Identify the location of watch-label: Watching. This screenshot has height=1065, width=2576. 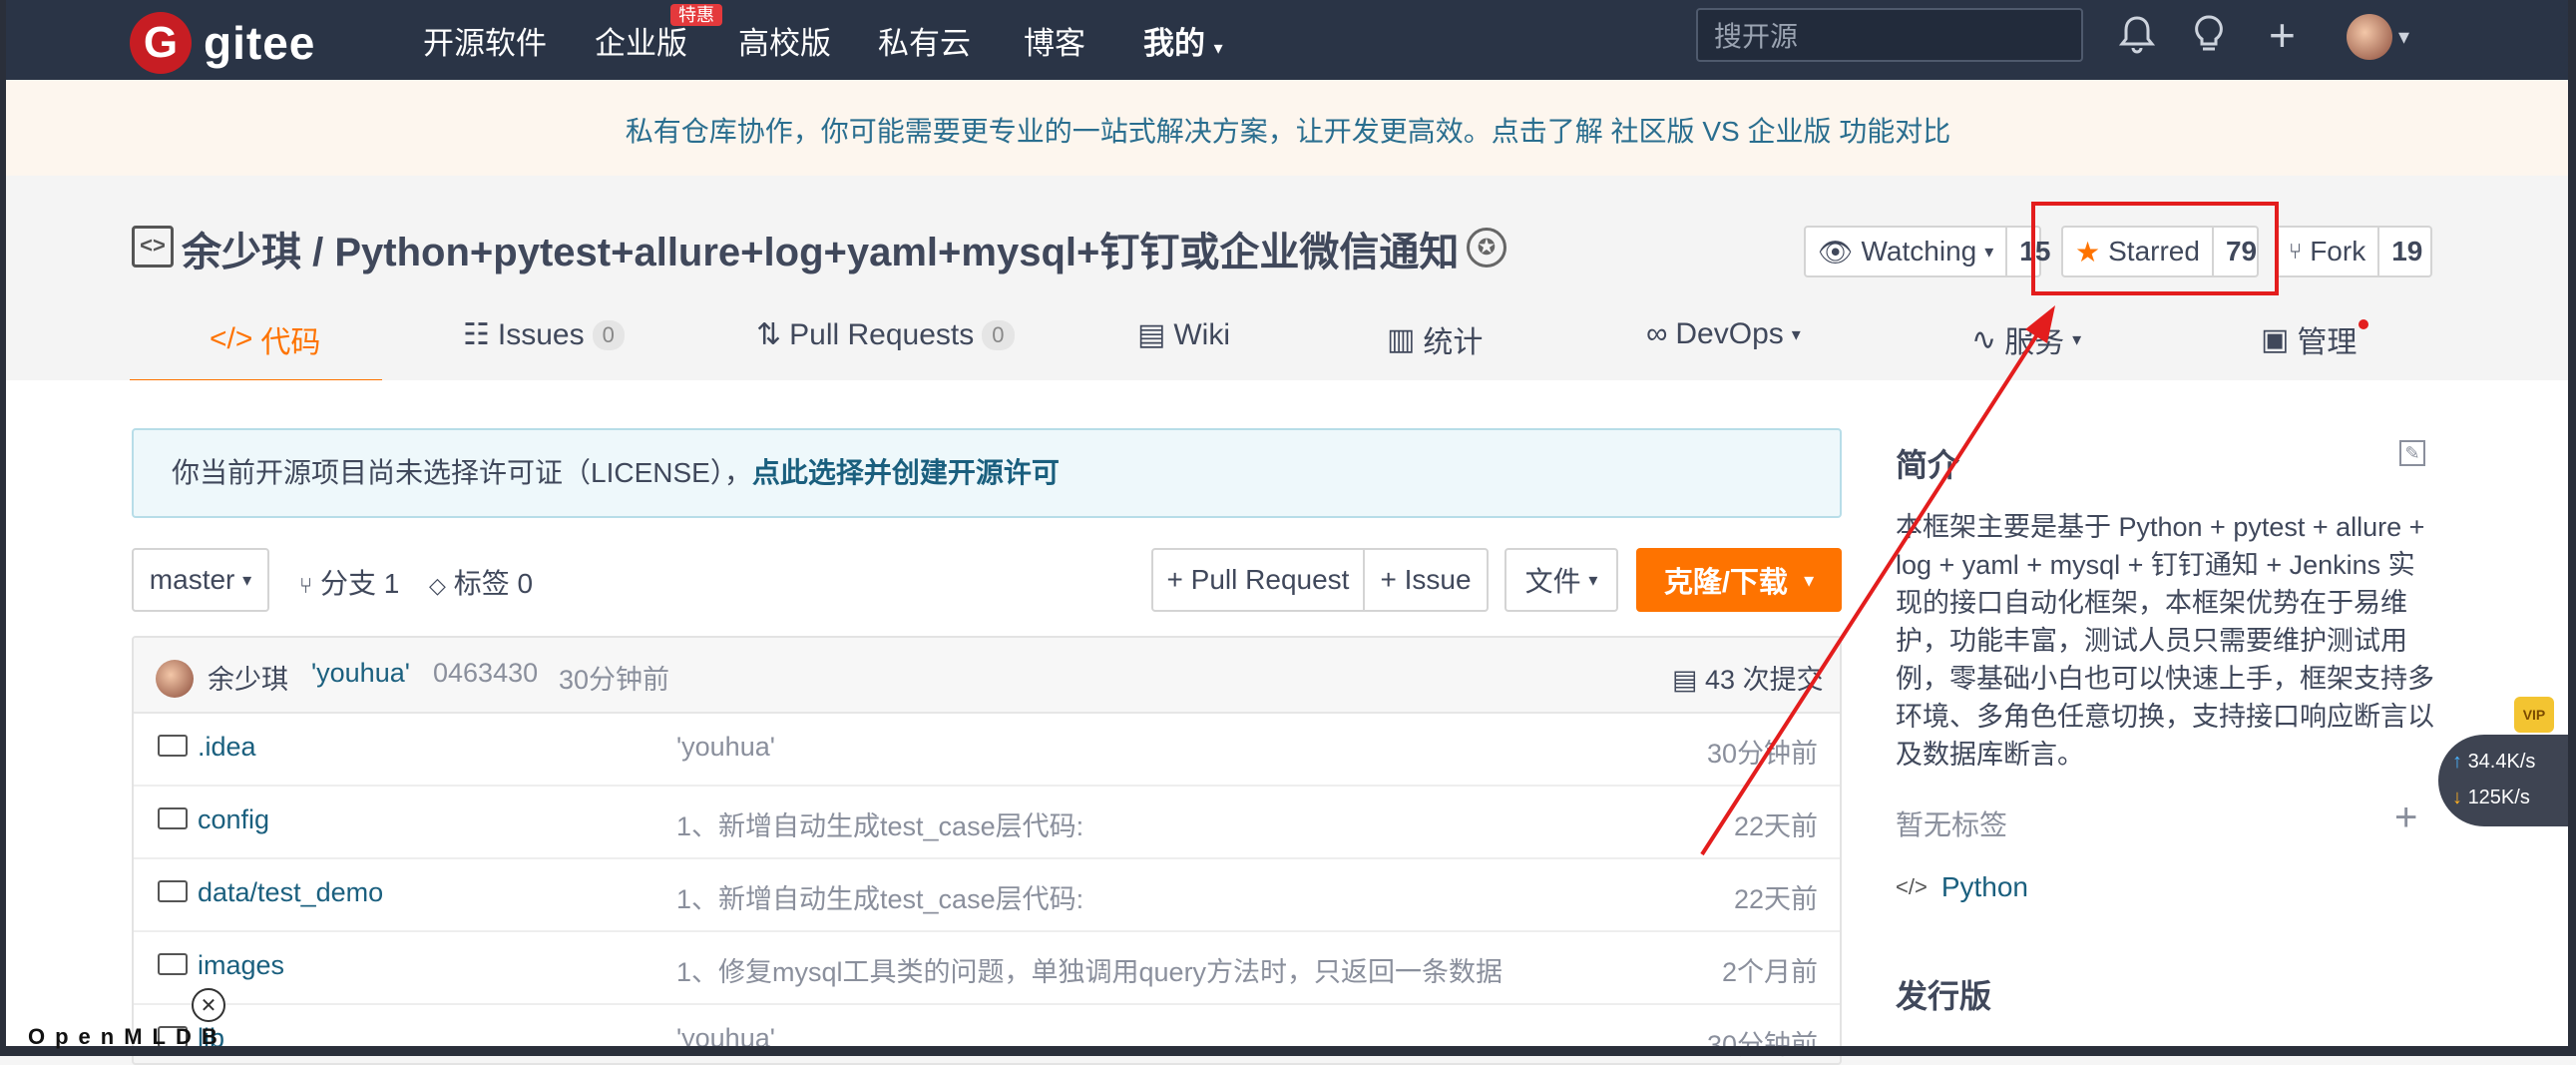
(1919, 251).